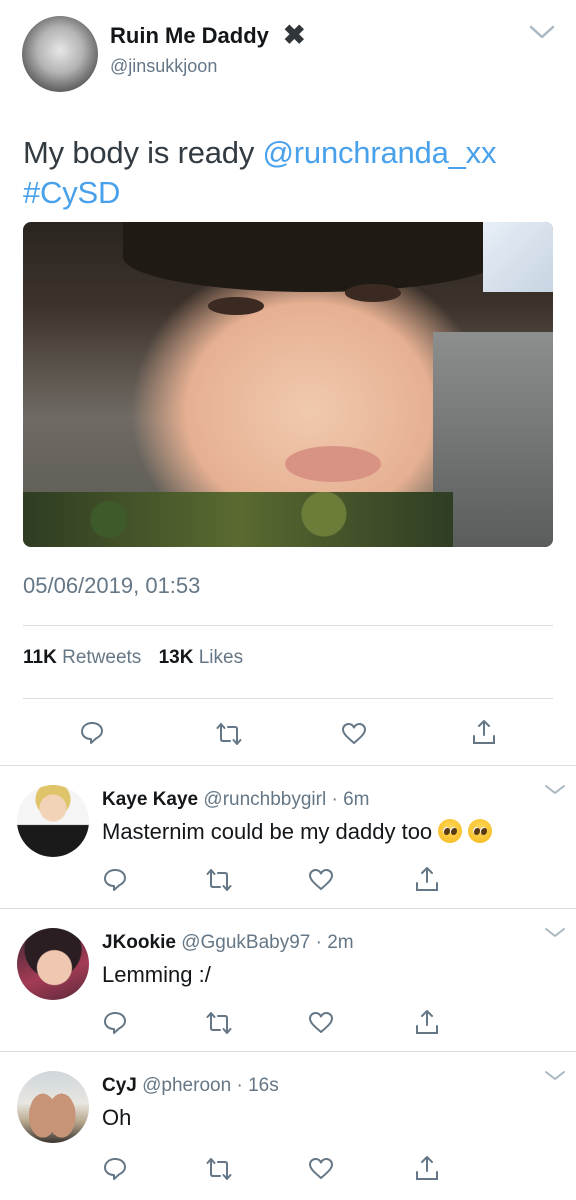  Describe the element at coordinates (186, 1085) in the screenshot. I see `reply-handle: @pheroon` at that location.